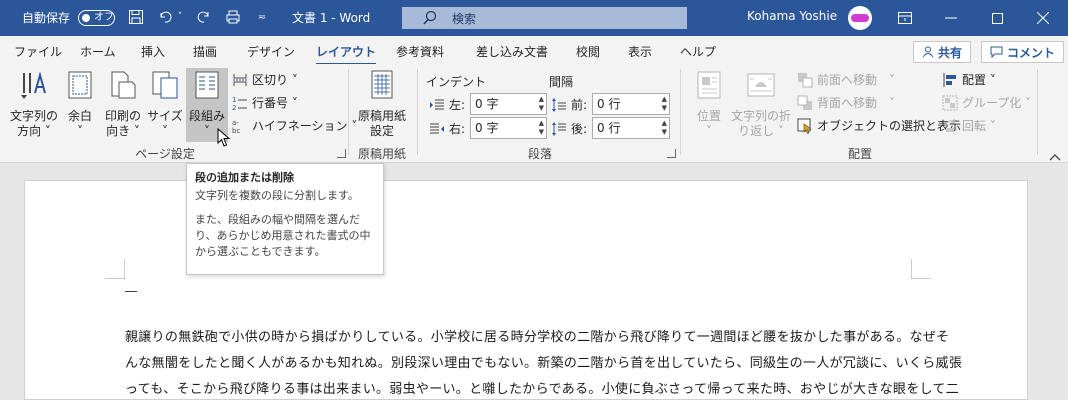 The image size is (1068, 400). I want to click on spacing-after-value: 0 行, so click(609, 128).